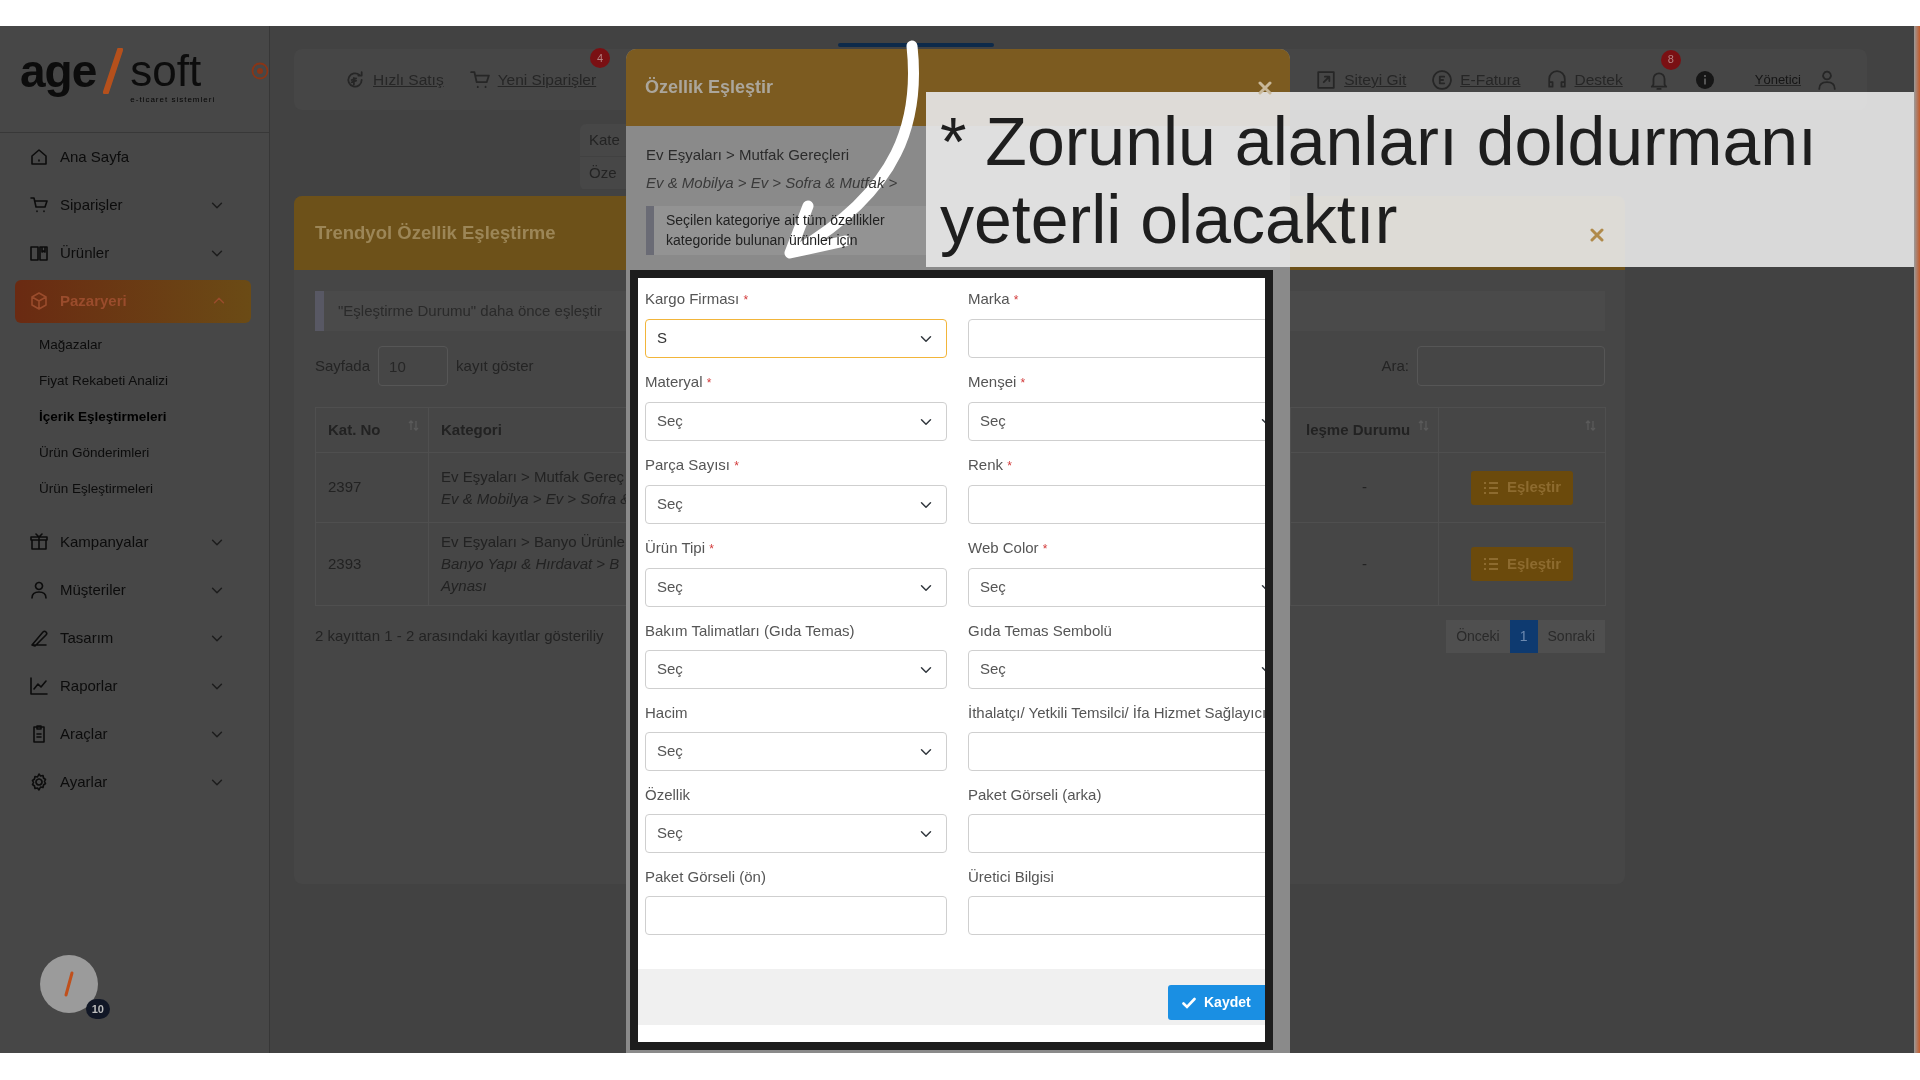  Describe the element at coordinates (149, 782) in the screenshot. I see `sidebar-item: Ayarlar` at that location.